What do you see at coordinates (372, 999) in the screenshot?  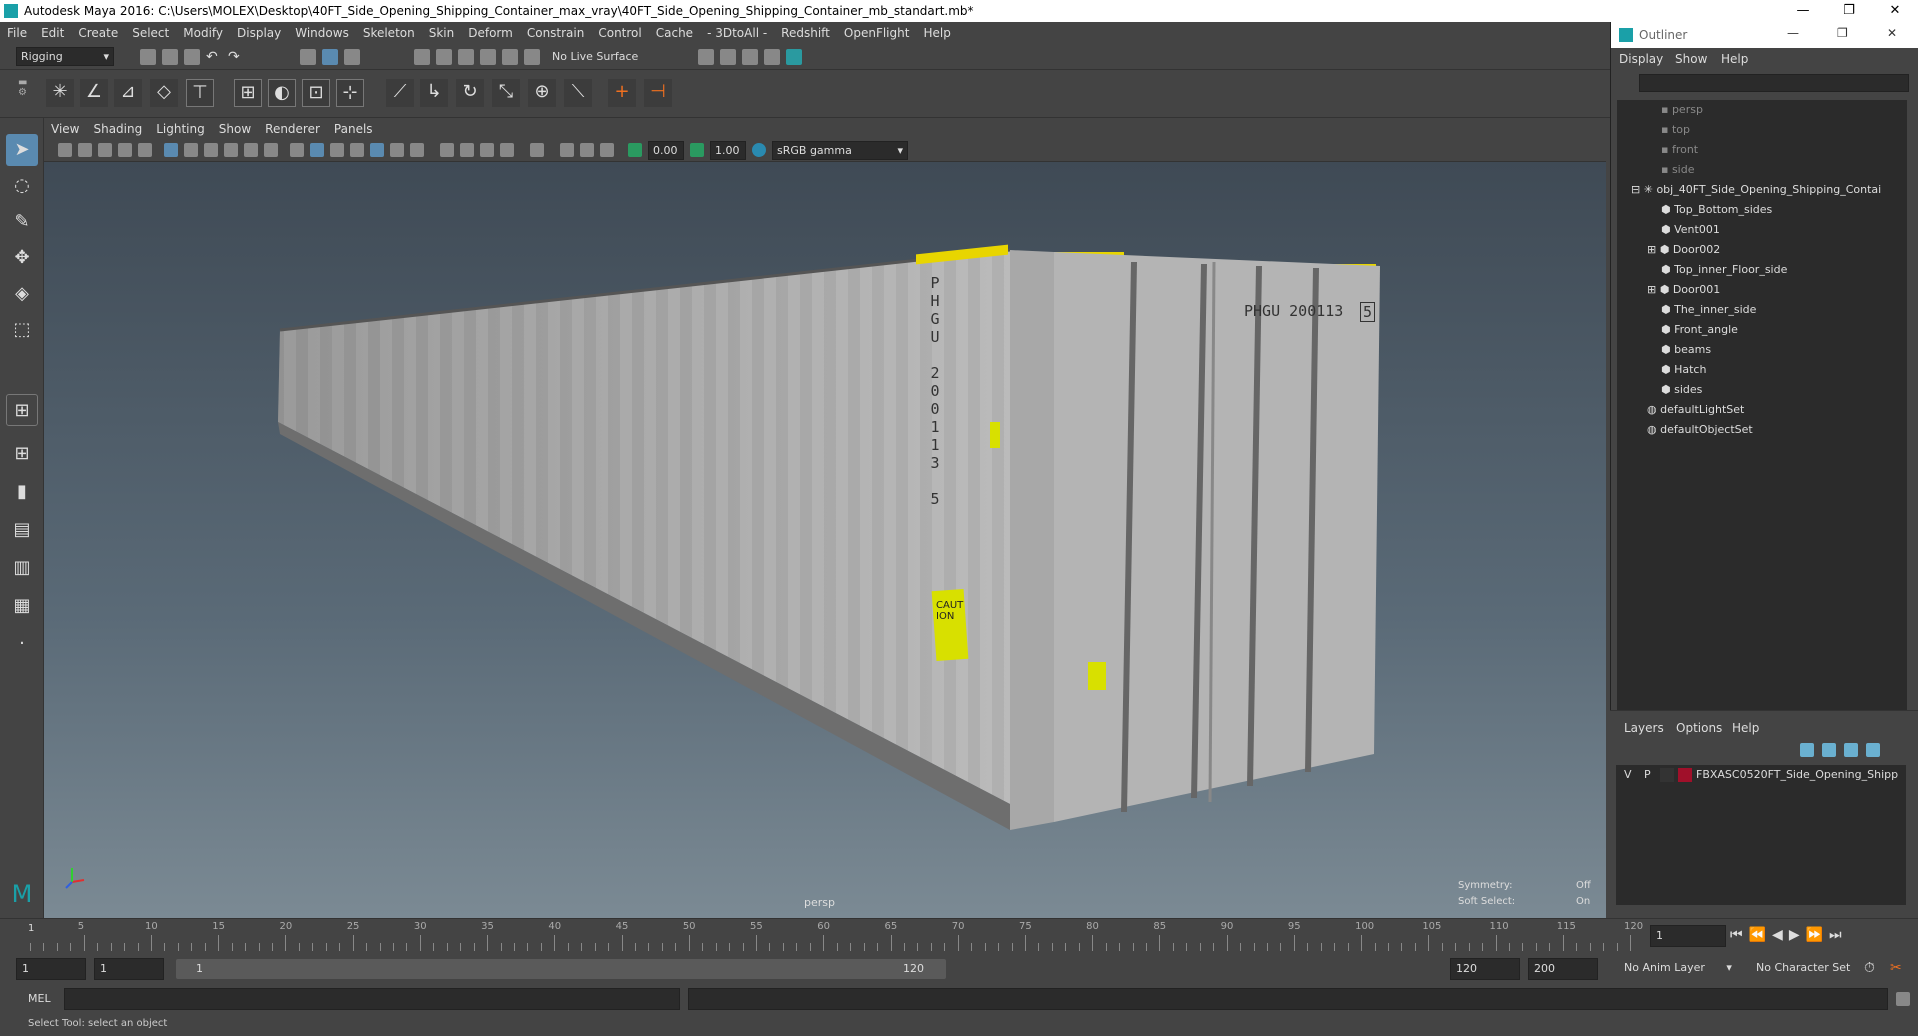 I see `command-input` at bounding box center [372, 999].